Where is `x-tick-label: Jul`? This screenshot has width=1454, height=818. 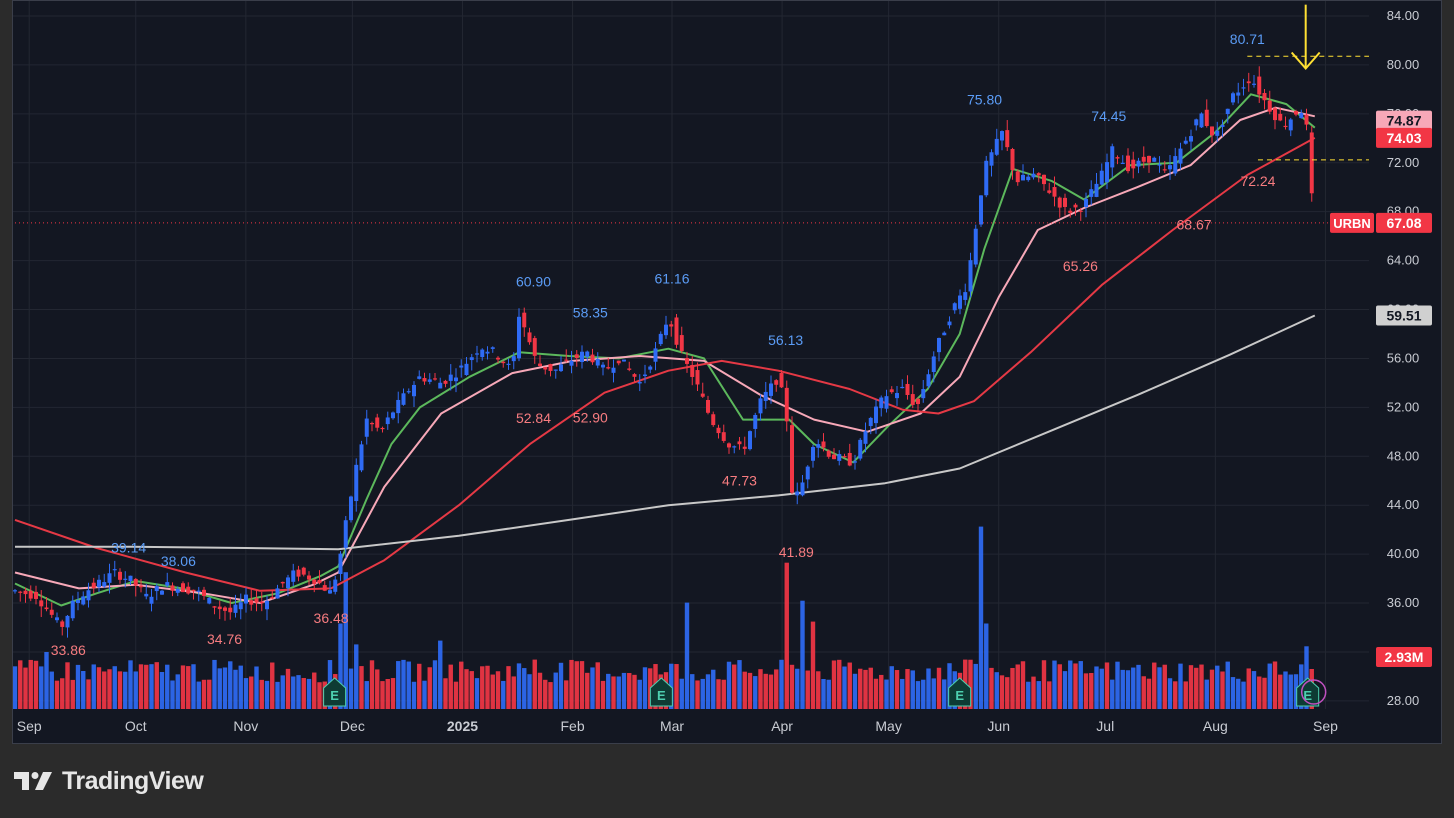 x-tick-label: Jul is located at coordinates (1105, 726).